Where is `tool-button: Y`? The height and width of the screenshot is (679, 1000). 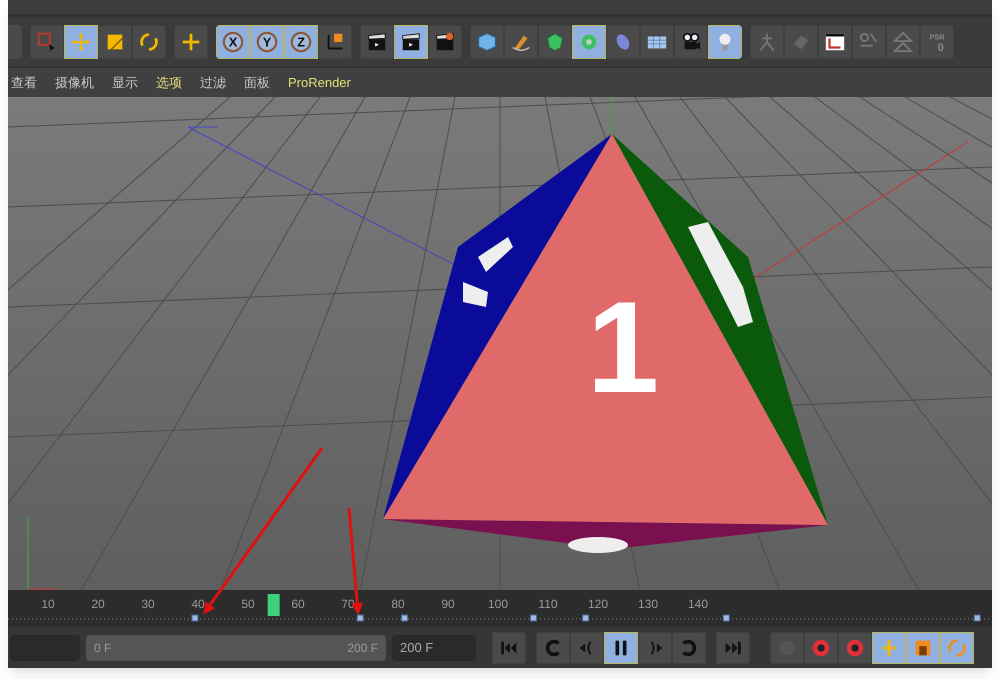
tool-button: Y is located at coordinates (267, 41).